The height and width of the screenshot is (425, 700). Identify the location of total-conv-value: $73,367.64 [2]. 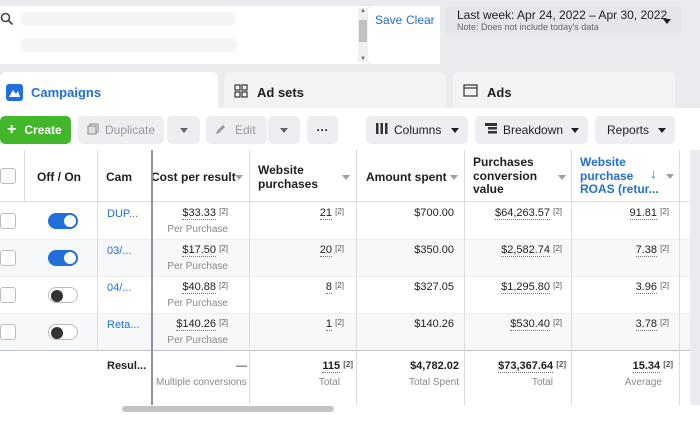
(532, 366).